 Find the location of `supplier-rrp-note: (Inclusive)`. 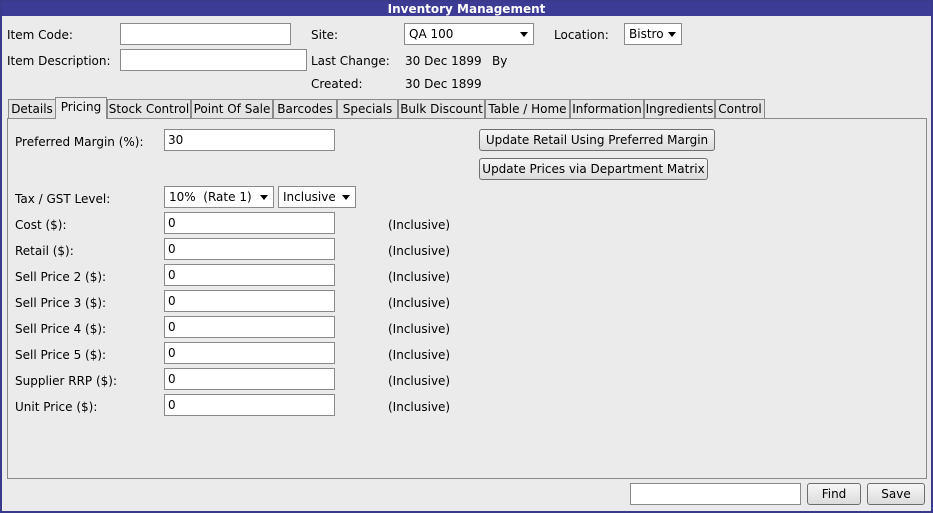

supplier-rrp-note: (Inclusive) is located at coordinates (419, 381).